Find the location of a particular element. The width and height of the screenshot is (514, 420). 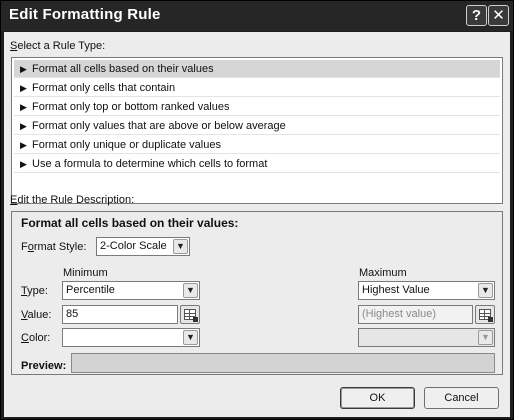

ok-button: OK is located at coordinates (377, 398).